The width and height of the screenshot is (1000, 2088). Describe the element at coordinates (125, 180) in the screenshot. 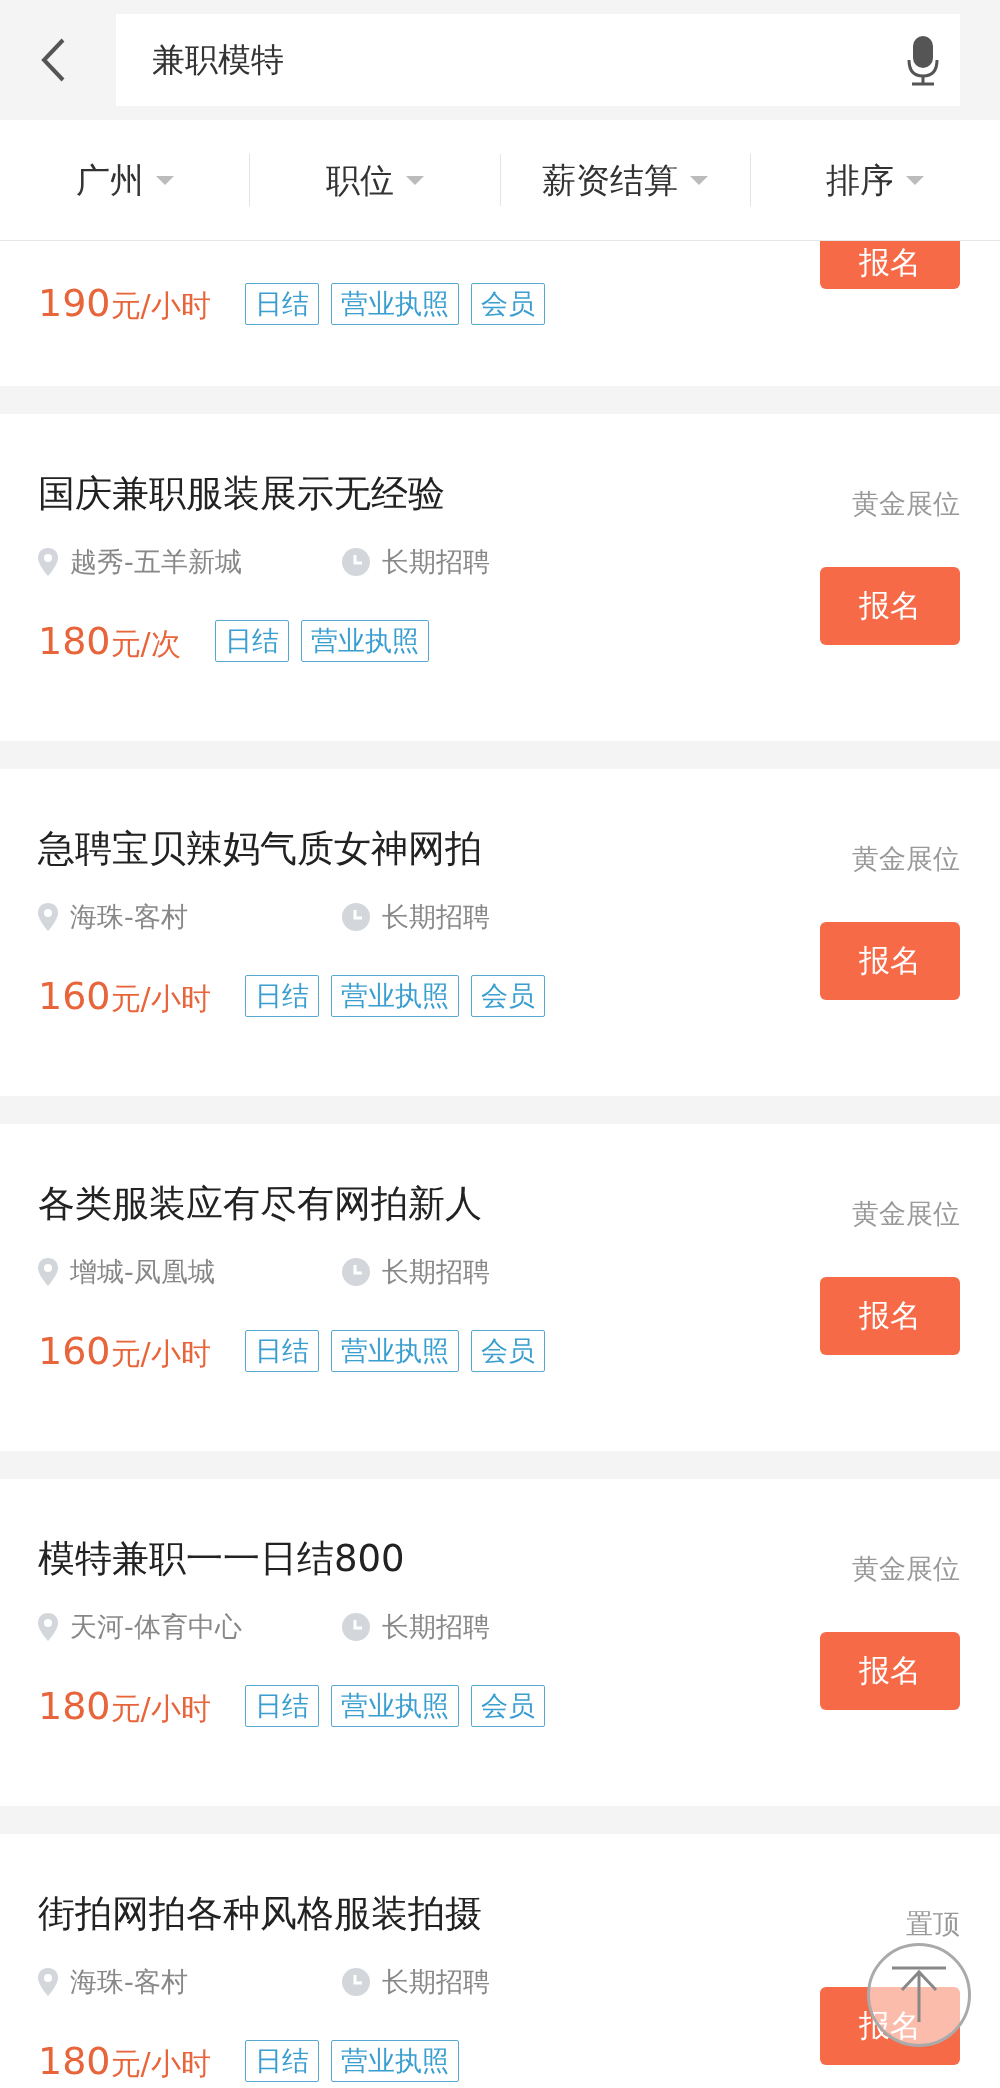

I see `filter-dropdown: 广州` at that location.